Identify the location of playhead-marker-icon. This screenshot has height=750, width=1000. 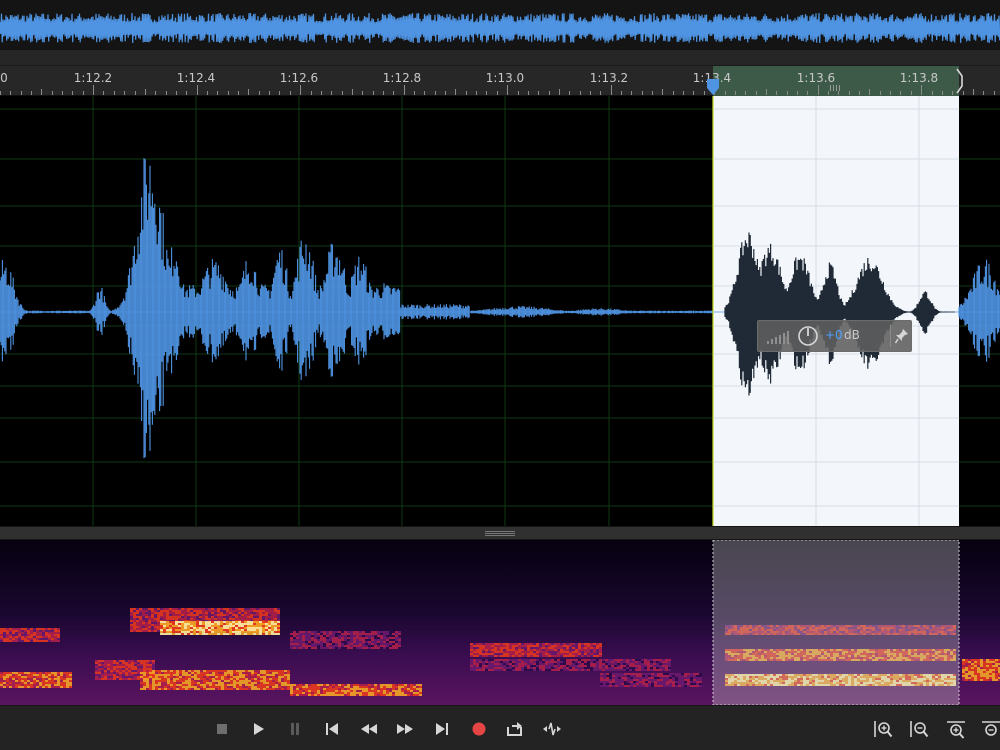
(713, 87).